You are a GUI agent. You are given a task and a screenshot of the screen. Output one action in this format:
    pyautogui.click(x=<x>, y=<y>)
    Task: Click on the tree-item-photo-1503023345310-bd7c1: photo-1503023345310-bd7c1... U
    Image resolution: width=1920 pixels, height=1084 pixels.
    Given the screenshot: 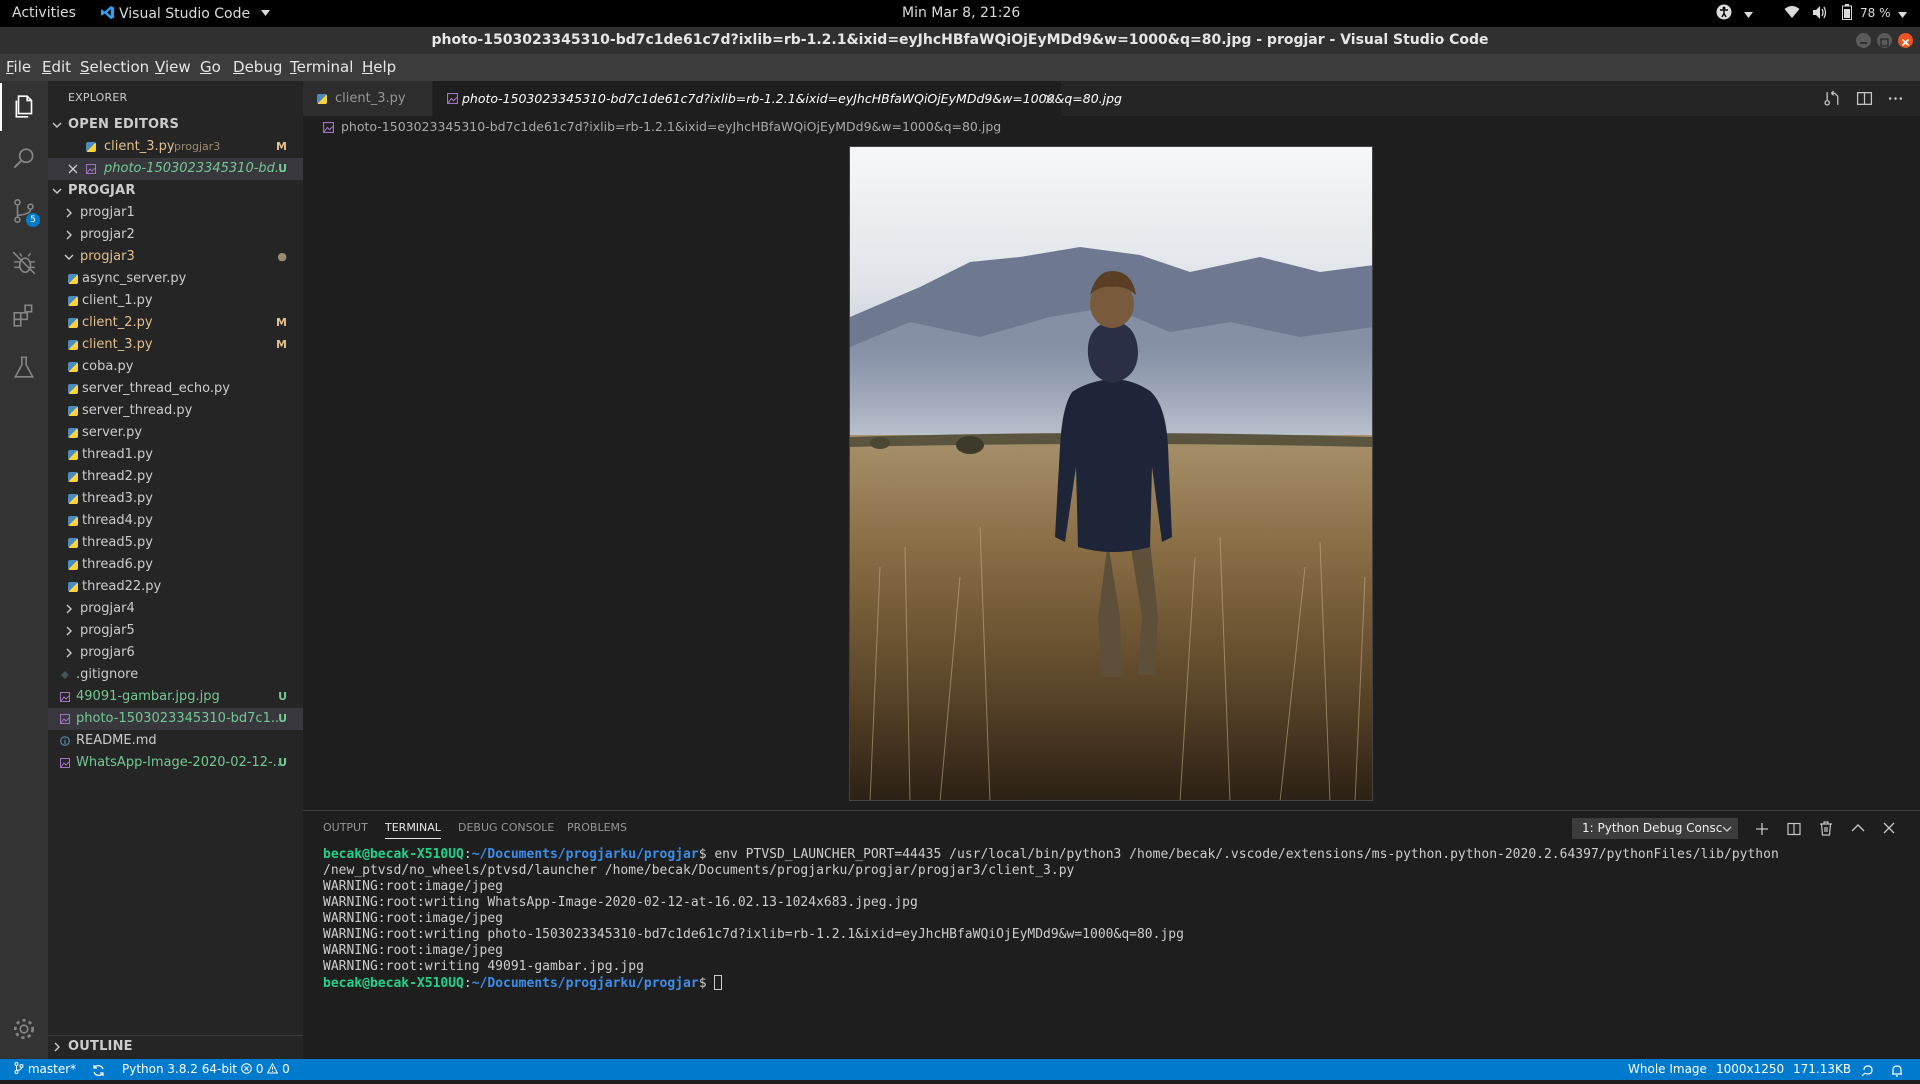 What is the action you would take?
    pyautogui.click(x=175, y=719)
    